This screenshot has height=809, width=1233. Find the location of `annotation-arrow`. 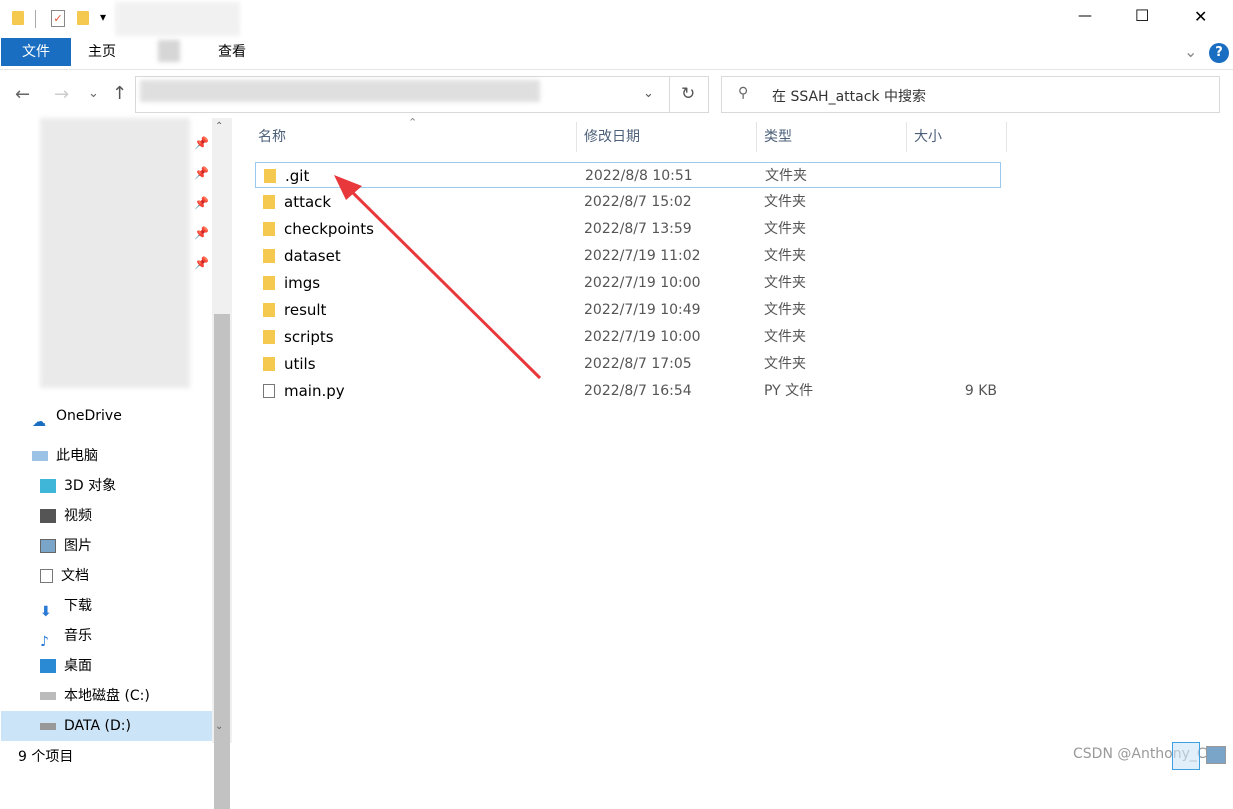

annotation-arrow is located at coordinates (438, 277).